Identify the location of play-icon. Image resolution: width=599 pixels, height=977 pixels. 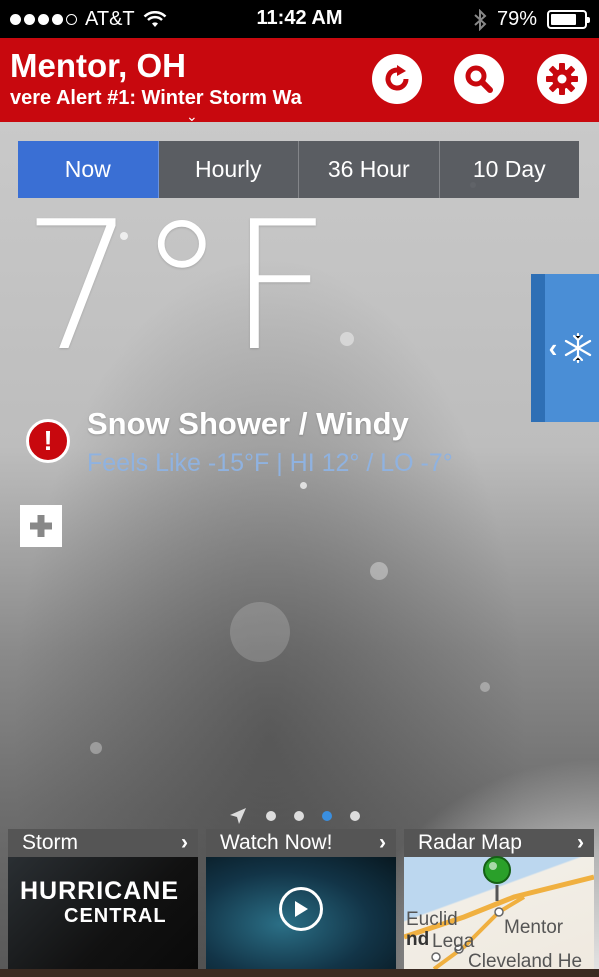
(301, 909).